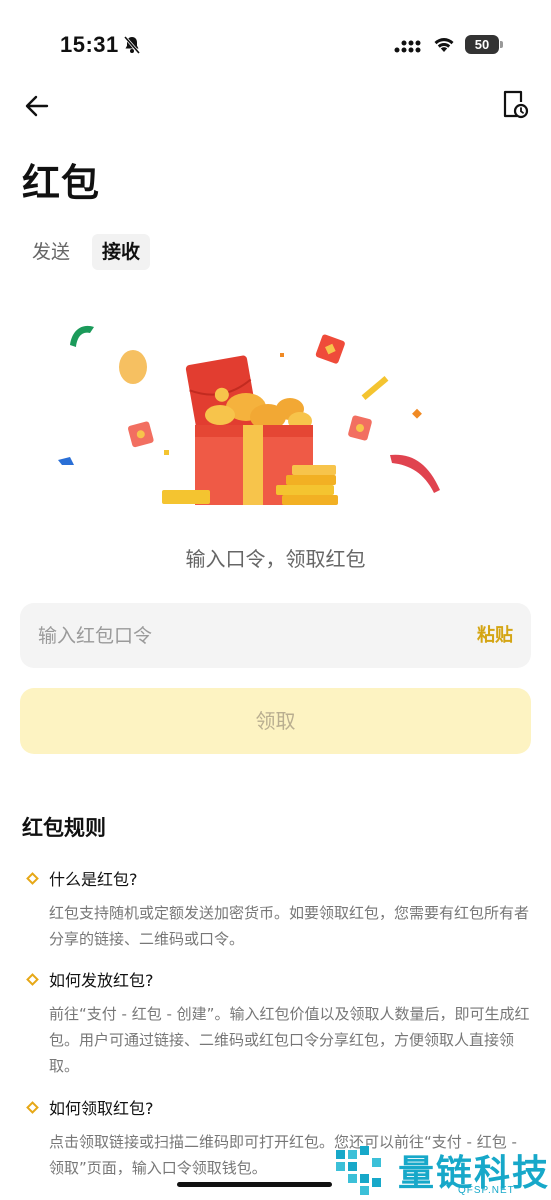 Image resolution: width=551 pixels, height=1200 pixels. Describe the element at coordinates (440, 1170) in the screenshot. I see `watermark: 量链科技 QFSP.NET` at that location.